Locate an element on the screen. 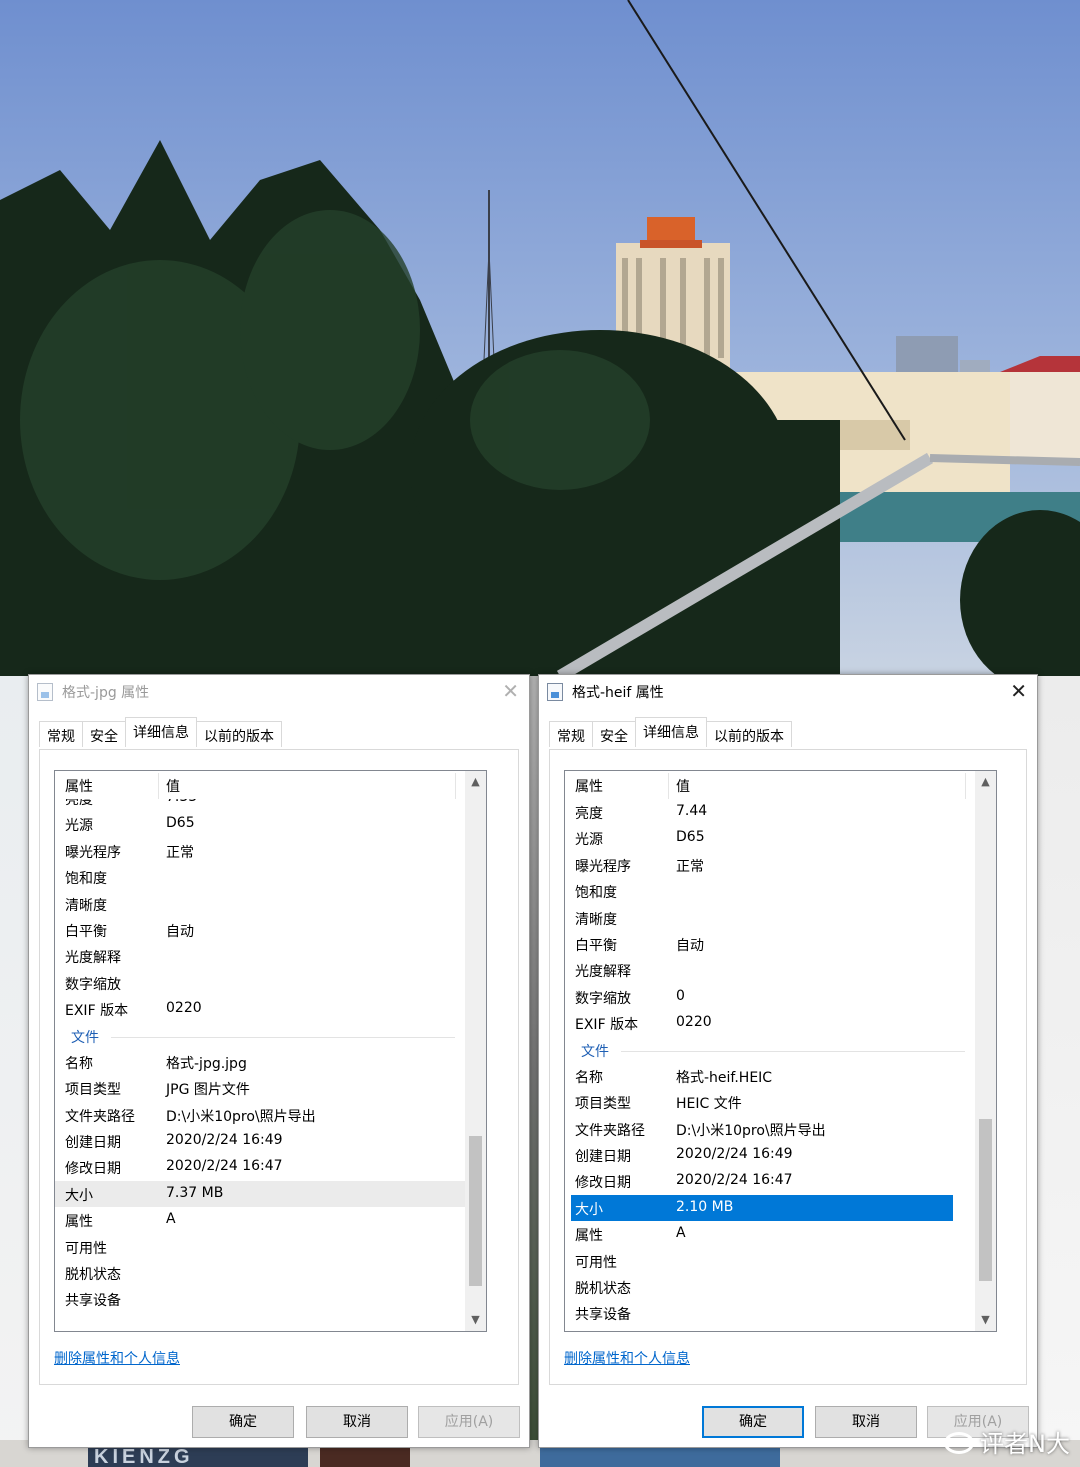 The image size is (1080, 1467). background-strip-middle is located at coordinates (533, 1071).